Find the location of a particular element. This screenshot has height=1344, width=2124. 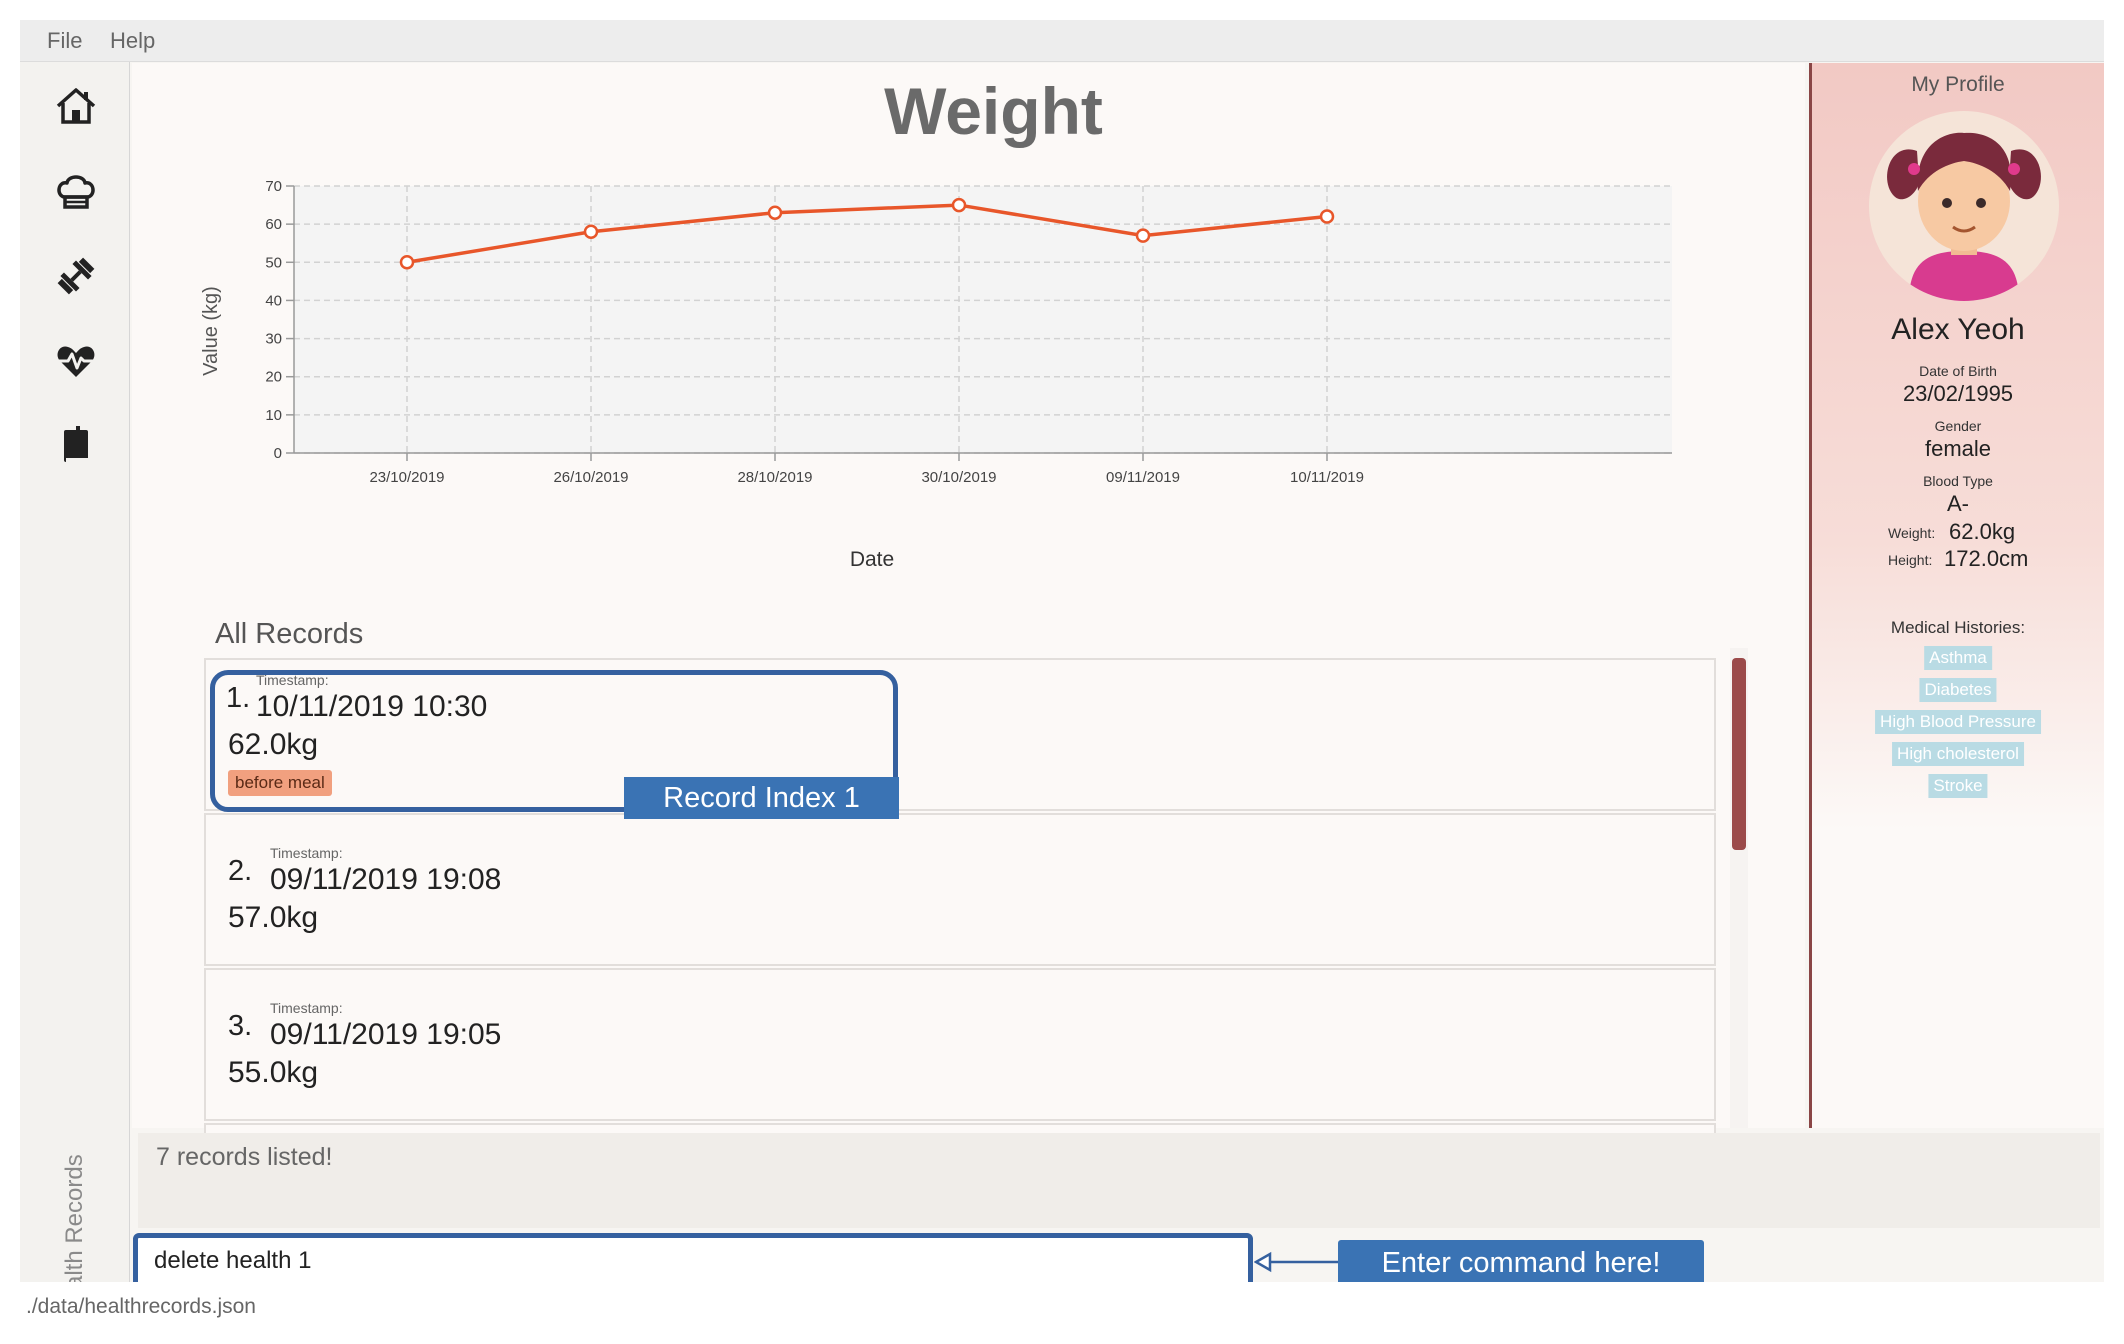

record-timestamp: 09/11/2019 19:05 is located at coordinates (386, 1034).